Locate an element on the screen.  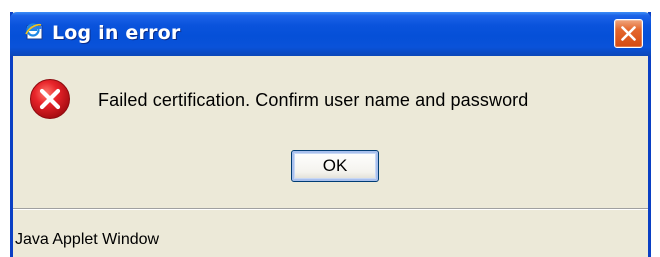
error-icon is located at coordinates (50, 99).